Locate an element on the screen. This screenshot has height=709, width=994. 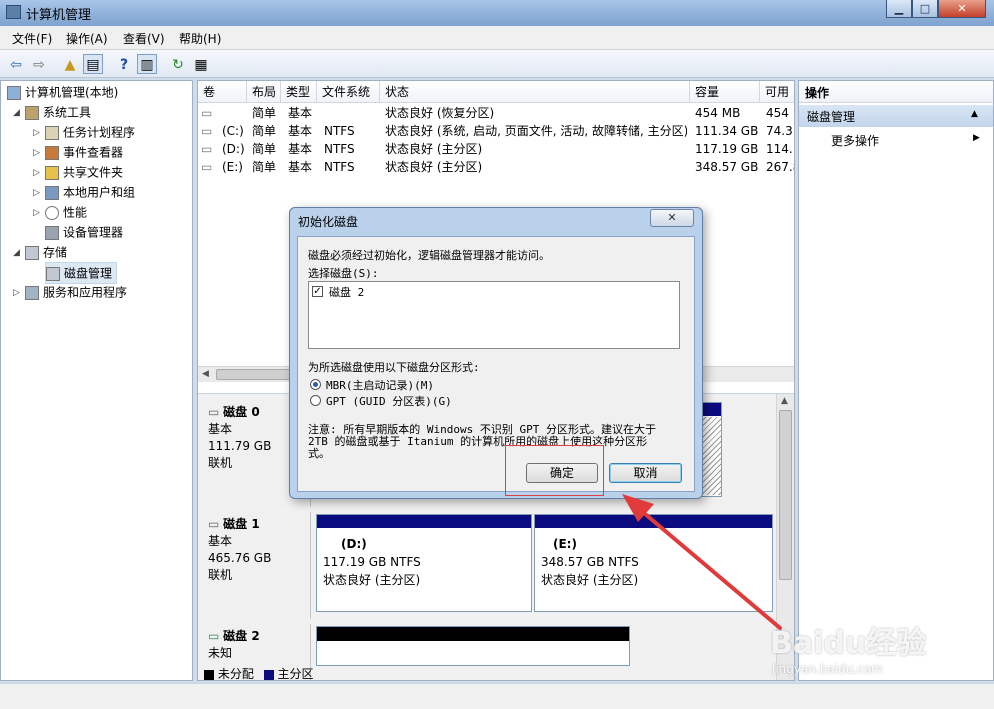
mbr-option-label: MBR(主启动记录)(M) is located at coordinates (380, 385).